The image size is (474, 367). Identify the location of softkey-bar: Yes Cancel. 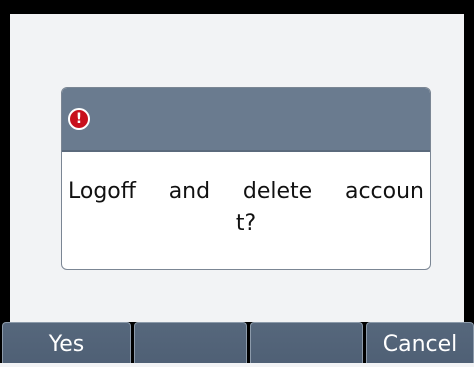
(237, 342).